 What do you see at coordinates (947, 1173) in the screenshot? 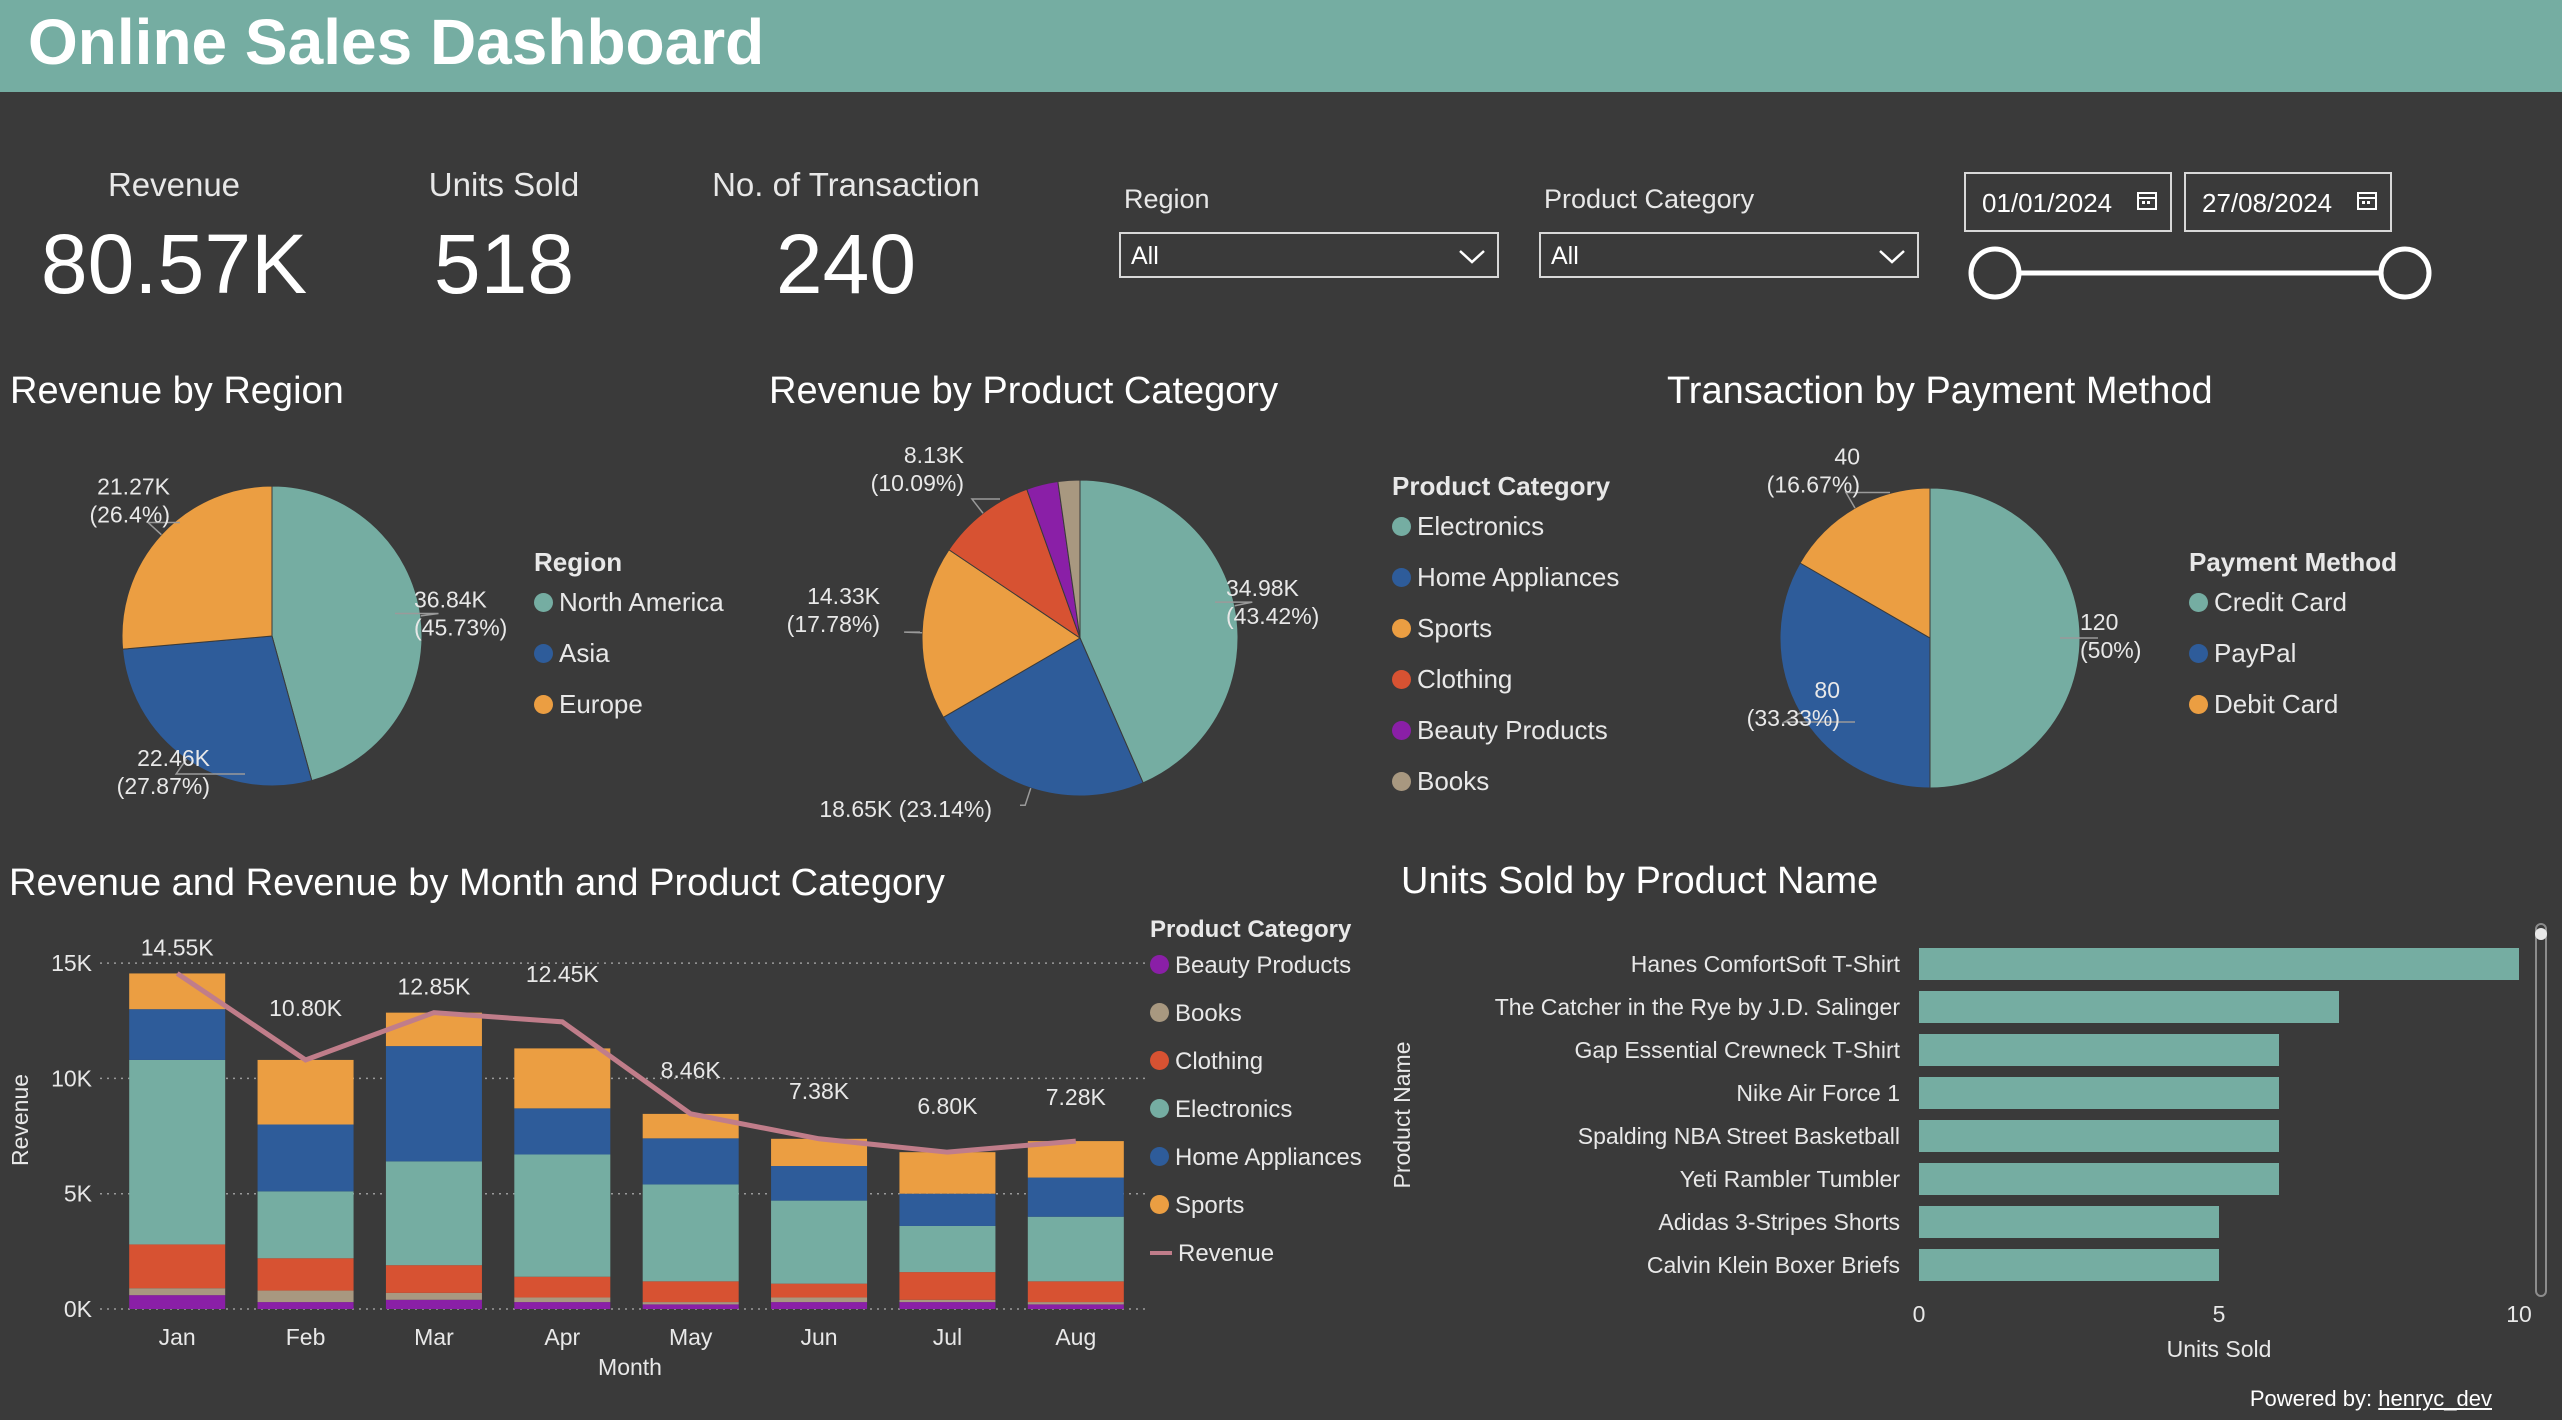
I see `bar-segment-sports-jul` at bounding box center [947, 1173].